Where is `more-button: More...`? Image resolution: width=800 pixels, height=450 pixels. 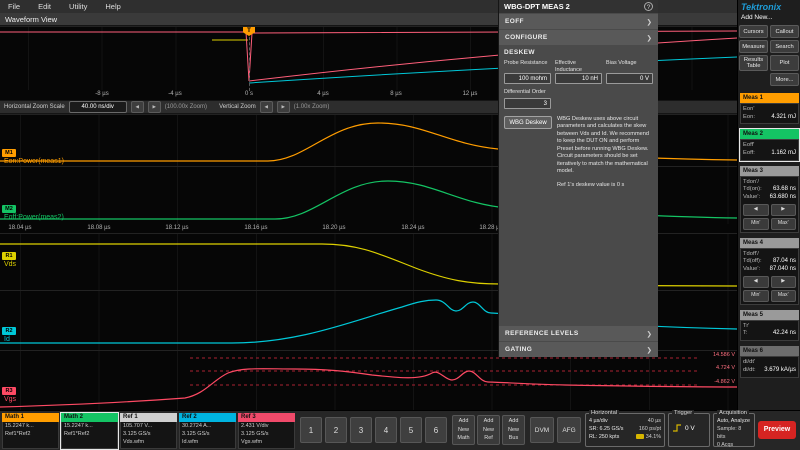 more-button: More... is located at coordinates (784, 79).